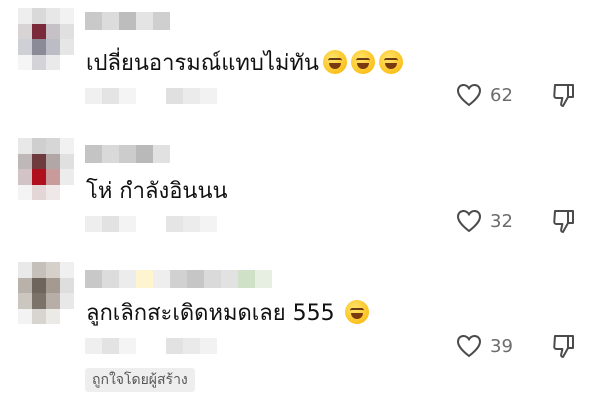 The width and height of the screenshot is (600, 403). I want to click on comment-actions: 62, so click(516, 95).